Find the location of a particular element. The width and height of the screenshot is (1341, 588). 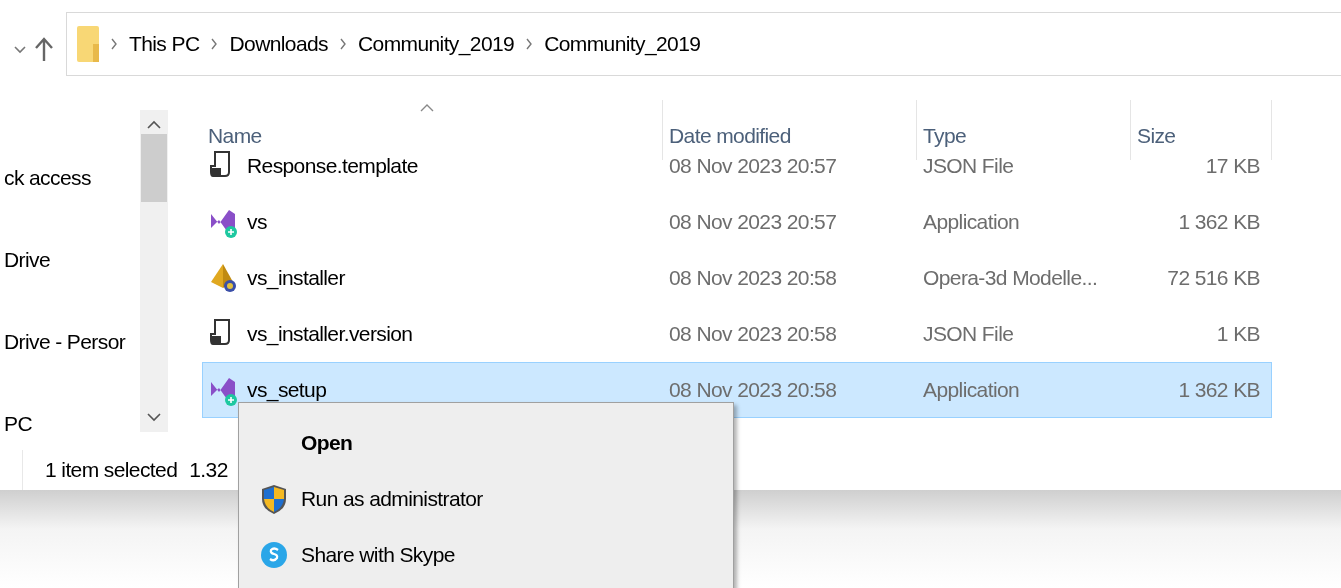

sidebar-item: PC is located at coordinates (72, 424).